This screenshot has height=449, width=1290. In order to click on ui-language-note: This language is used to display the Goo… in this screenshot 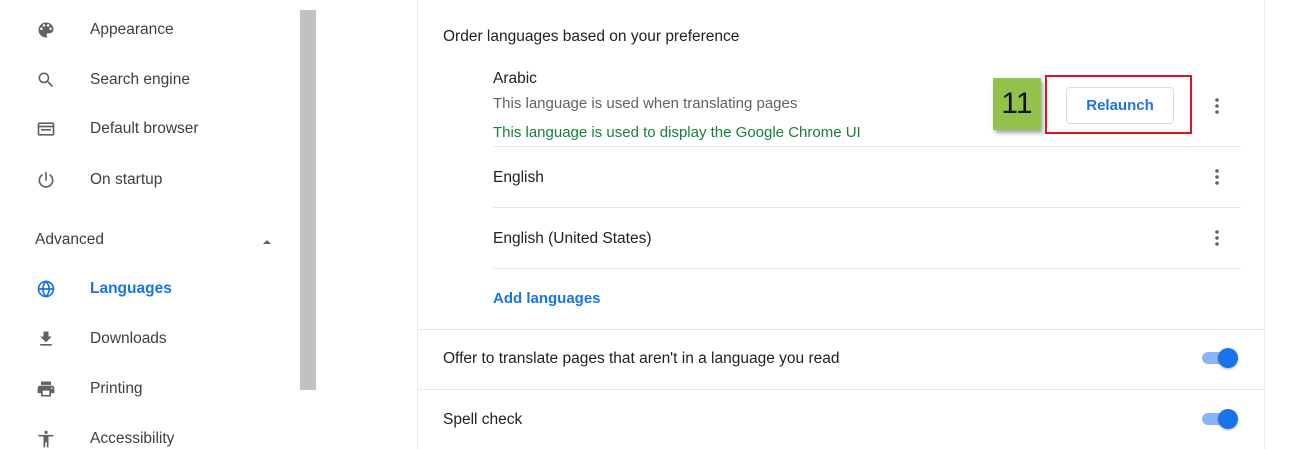, I will do `click(677, 132)`.